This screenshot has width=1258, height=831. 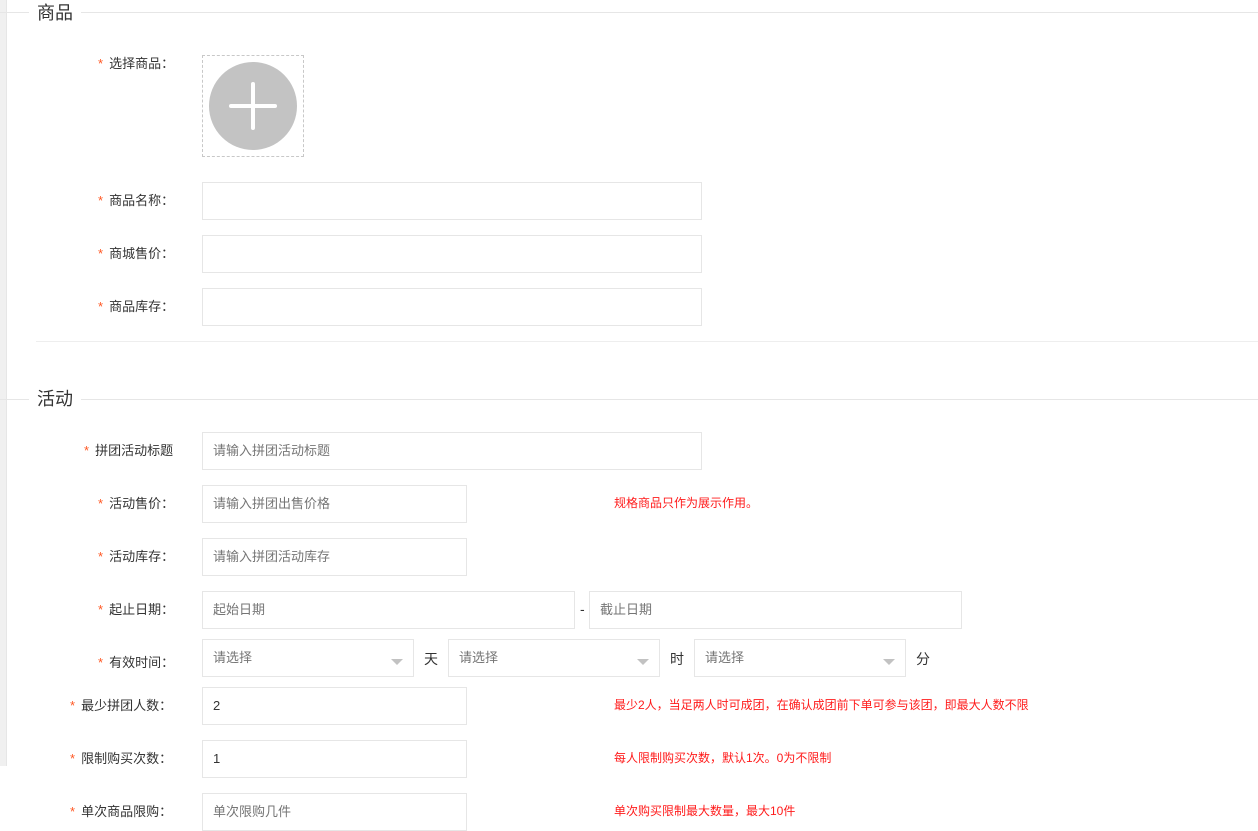 What do you see at coordinates (452, 307) in the screenshot?
I see `product-stock-input` at bounding box center [452, 307].